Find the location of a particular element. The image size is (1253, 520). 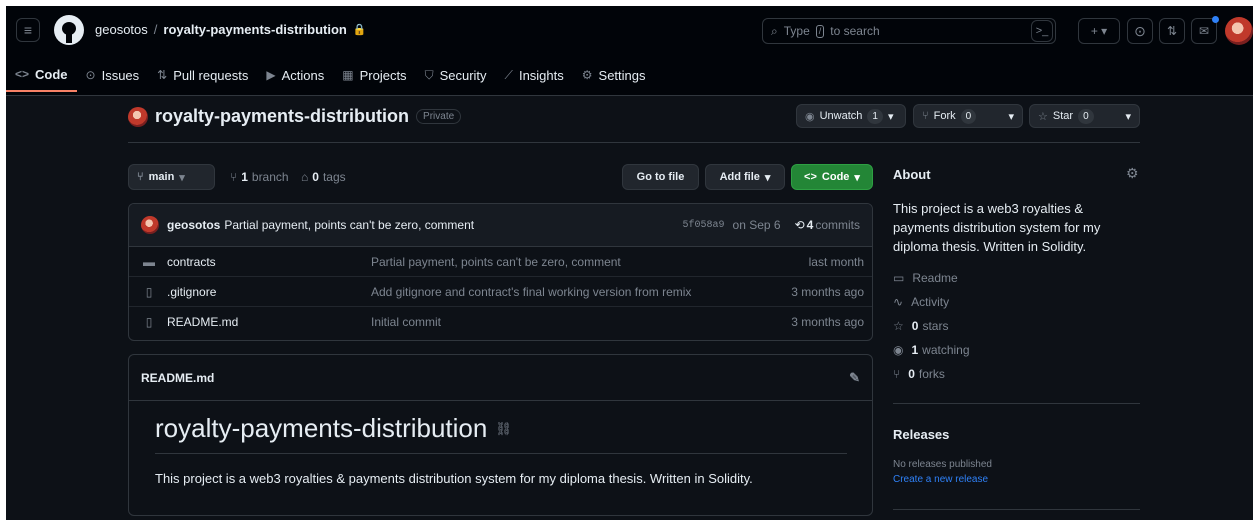

issue-icon: ⊙ is located at coordinates (90, 75).